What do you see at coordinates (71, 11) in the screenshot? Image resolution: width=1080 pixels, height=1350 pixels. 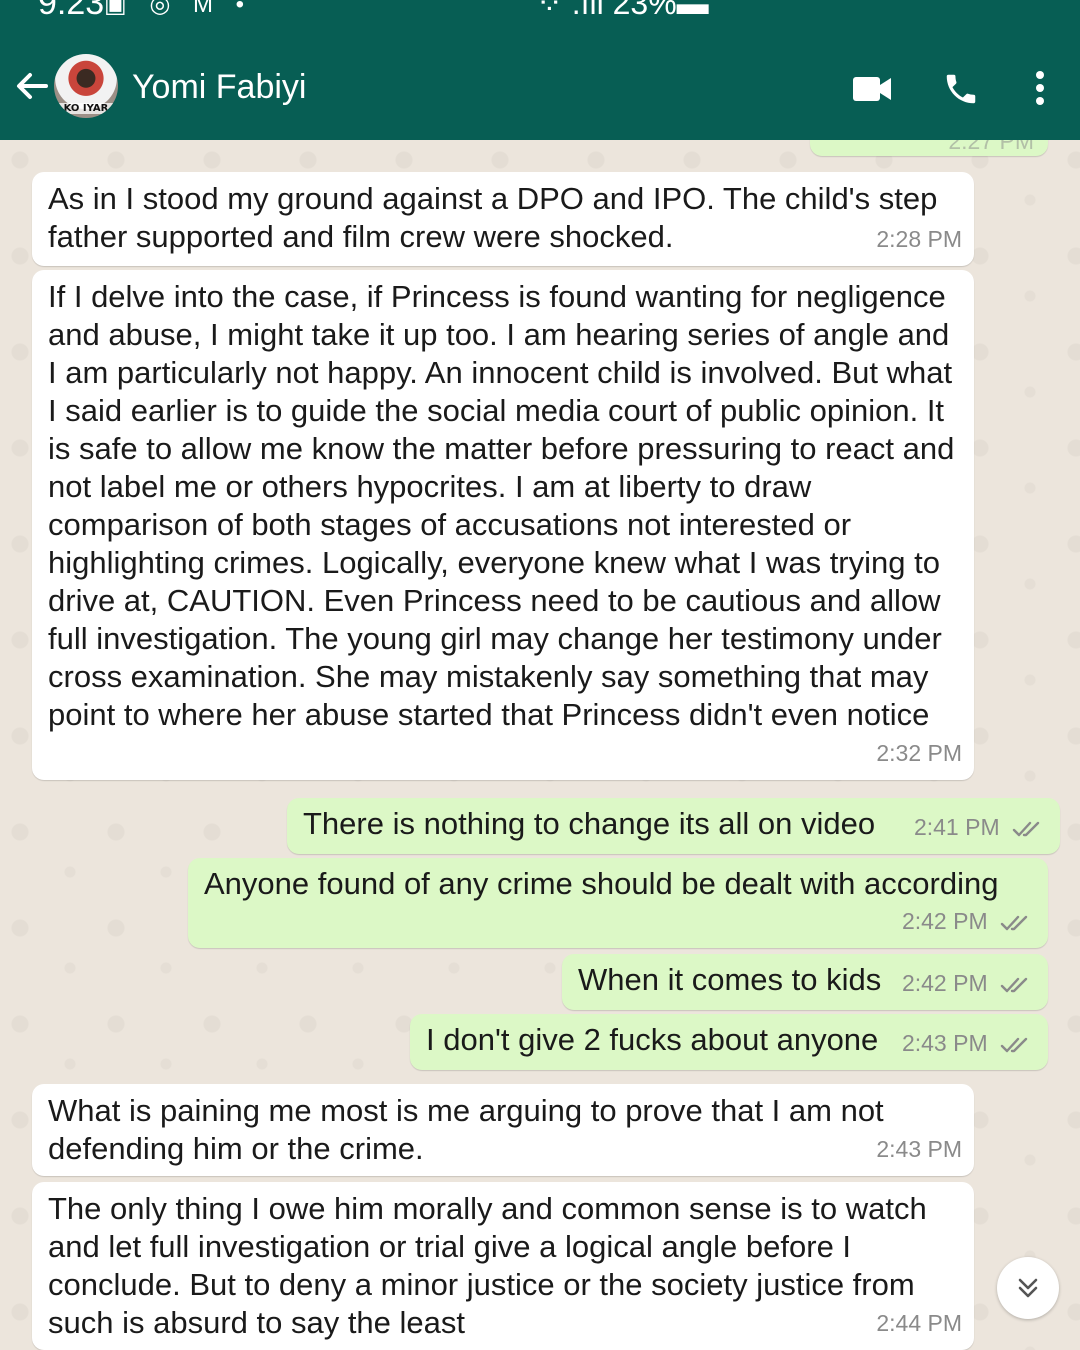 I see `status-time: 9:23` at bounding box center [71, 11].